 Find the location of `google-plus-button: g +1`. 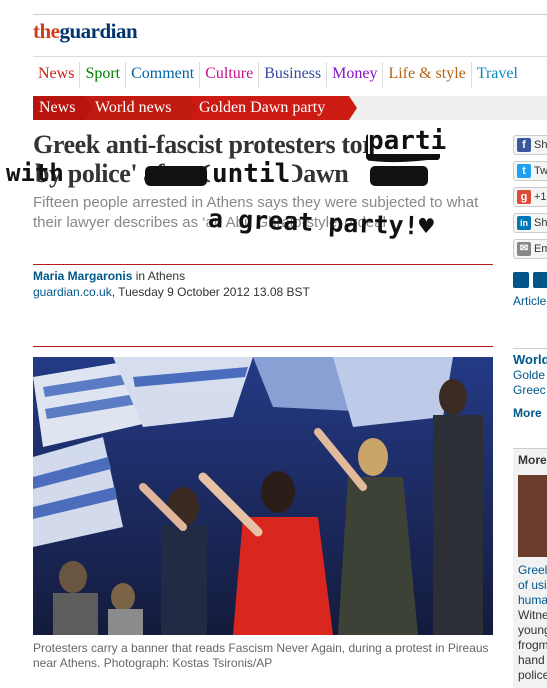

google-plus-button: g +1 is located at coordinates (530, 197).